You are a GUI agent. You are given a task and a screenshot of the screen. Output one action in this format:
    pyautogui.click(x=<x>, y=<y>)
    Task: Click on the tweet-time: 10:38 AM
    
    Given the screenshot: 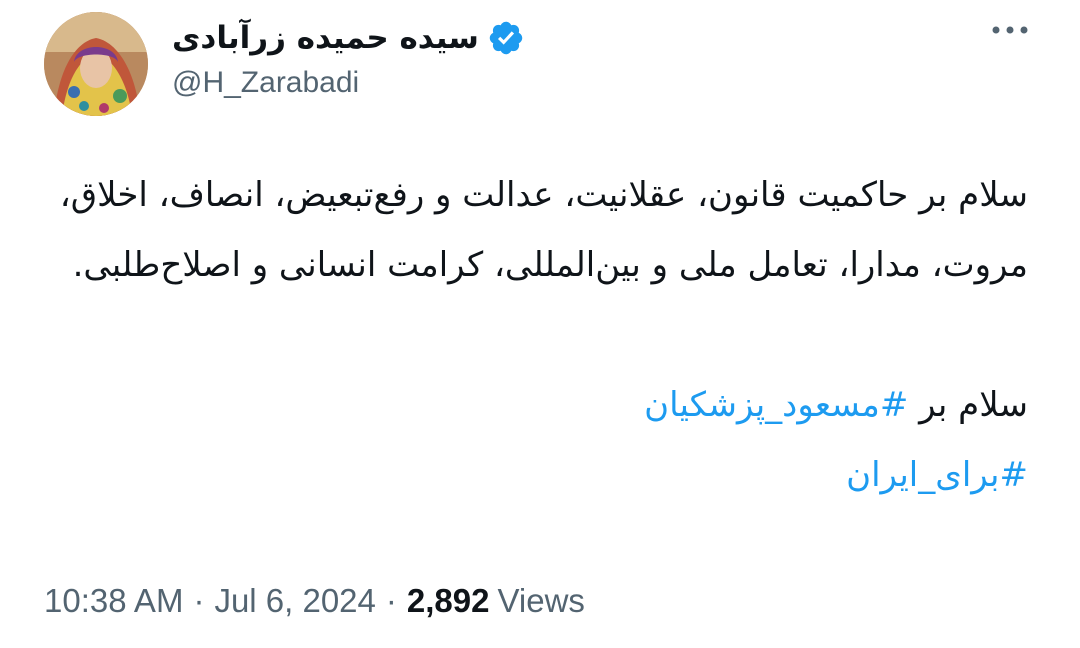 What is the action you would take?
    pyautogui.click(x=113, y=601)
    